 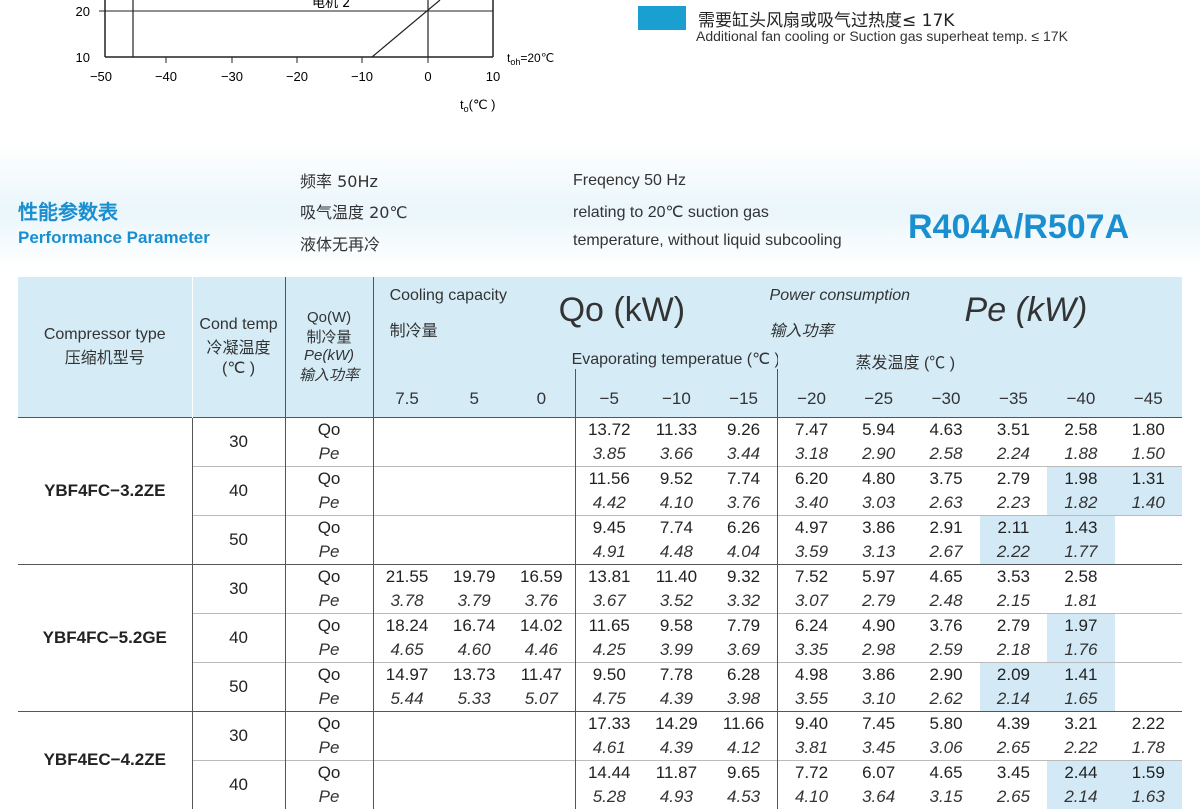 I want to click on qo-value: 7.78, so click(x=676, y=674).